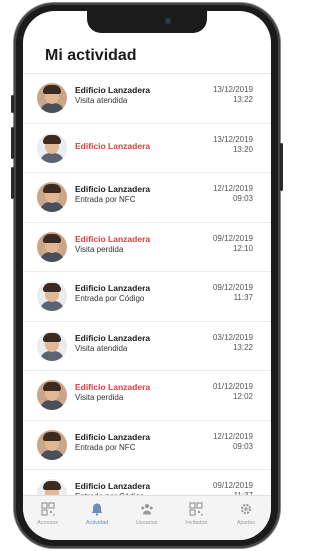 This screenshot has width=320, height=551. Describe the element at coordinates (12, 143) in the screenshot. I see `volume-up-button` at that location.